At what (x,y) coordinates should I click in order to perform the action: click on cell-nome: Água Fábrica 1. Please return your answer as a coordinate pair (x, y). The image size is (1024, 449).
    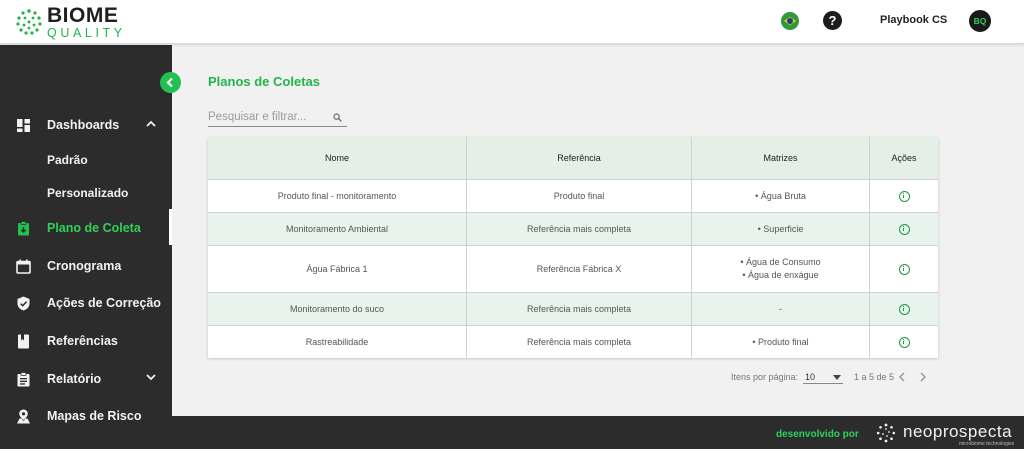
    Looking at the image, I should click on (337, 269).